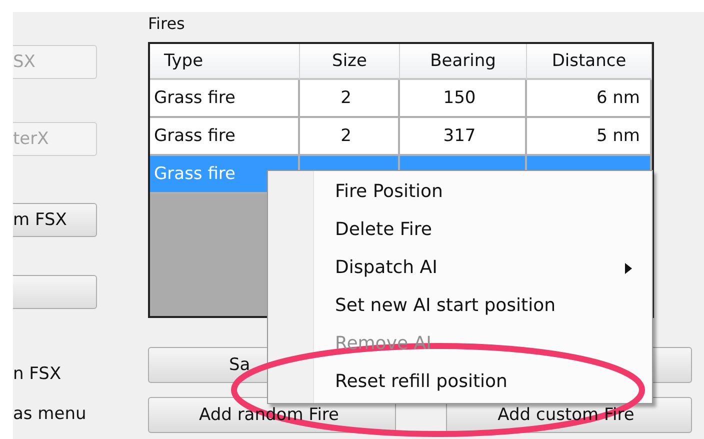 This screenshot has width=704, height=439. I want to click on option-label: n FSX, so click(37, 374).